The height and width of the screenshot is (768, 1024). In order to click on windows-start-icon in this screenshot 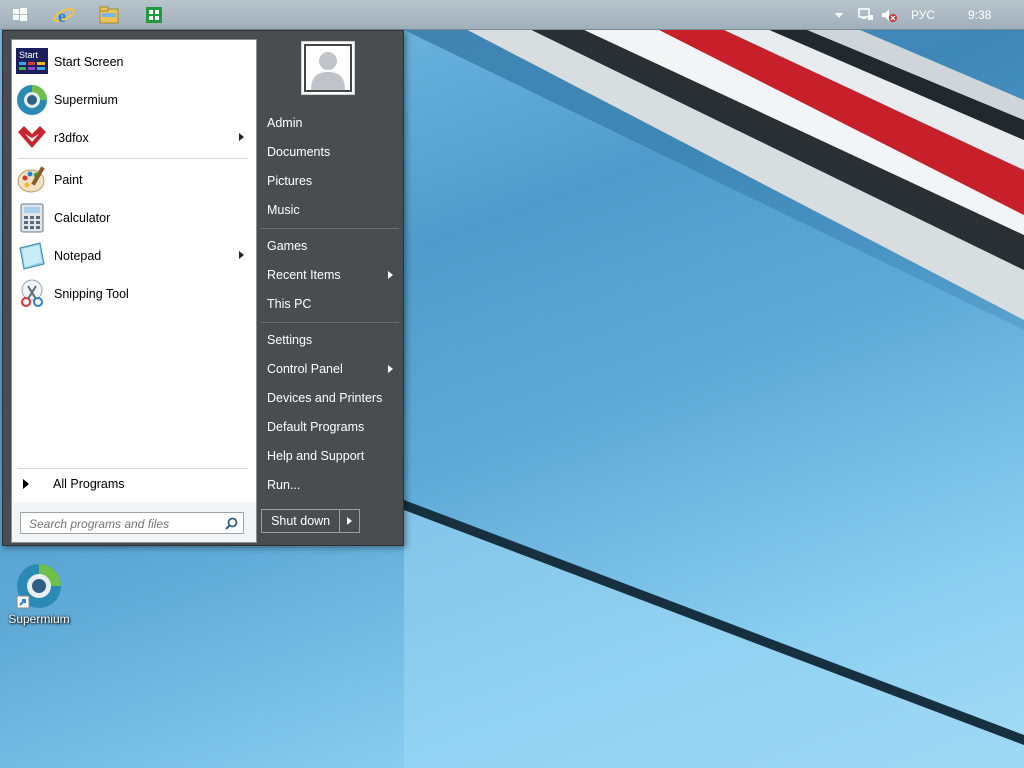, I will do `click(20, 15)`.